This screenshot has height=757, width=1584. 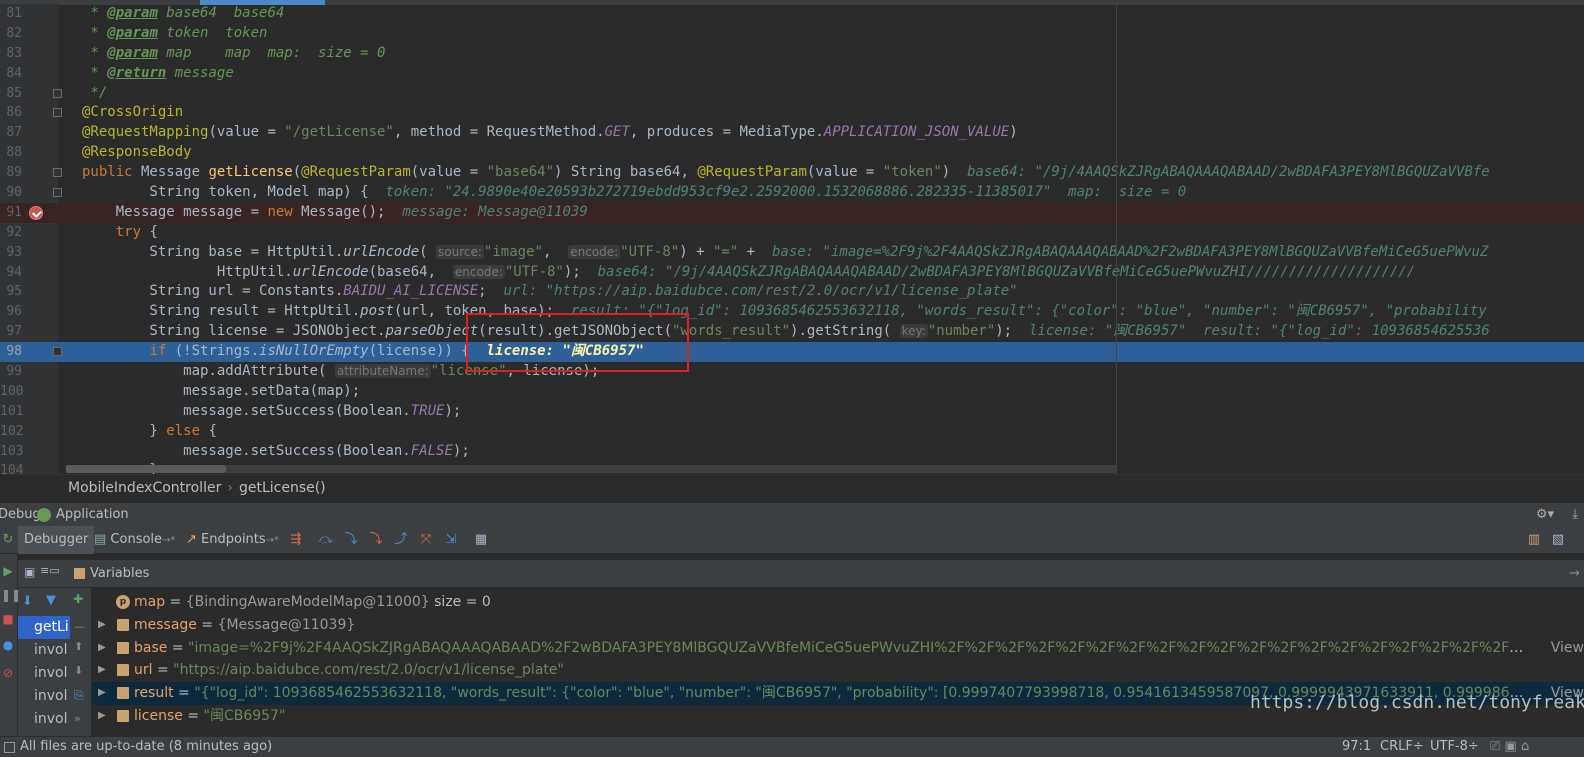 I want to click on code-line: 100 message.setData(map);, so click(x=792, y=392).